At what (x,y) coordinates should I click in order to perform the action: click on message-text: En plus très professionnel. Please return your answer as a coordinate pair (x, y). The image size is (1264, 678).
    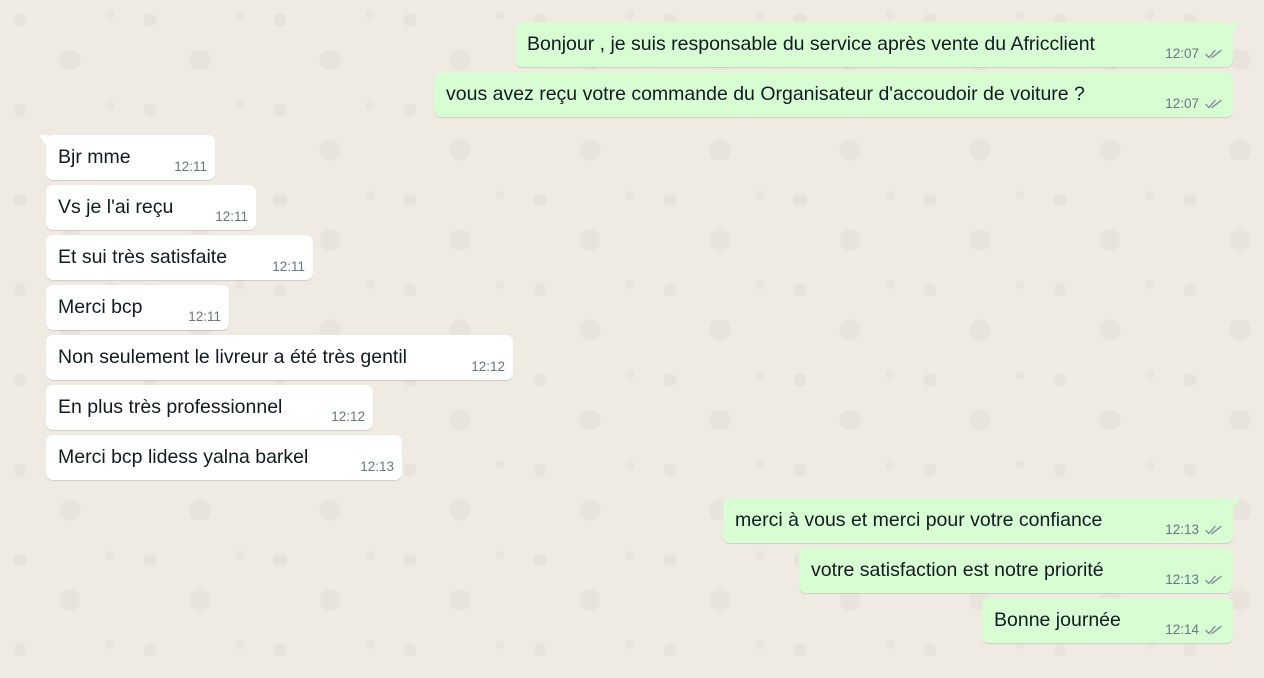
    Looking at the image, I should click on (170, 407).